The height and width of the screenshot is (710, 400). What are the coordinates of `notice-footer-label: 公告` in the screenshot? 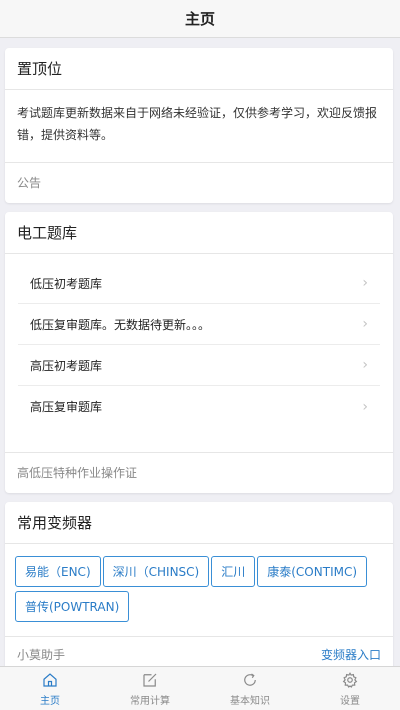 It's located at (29, 183).